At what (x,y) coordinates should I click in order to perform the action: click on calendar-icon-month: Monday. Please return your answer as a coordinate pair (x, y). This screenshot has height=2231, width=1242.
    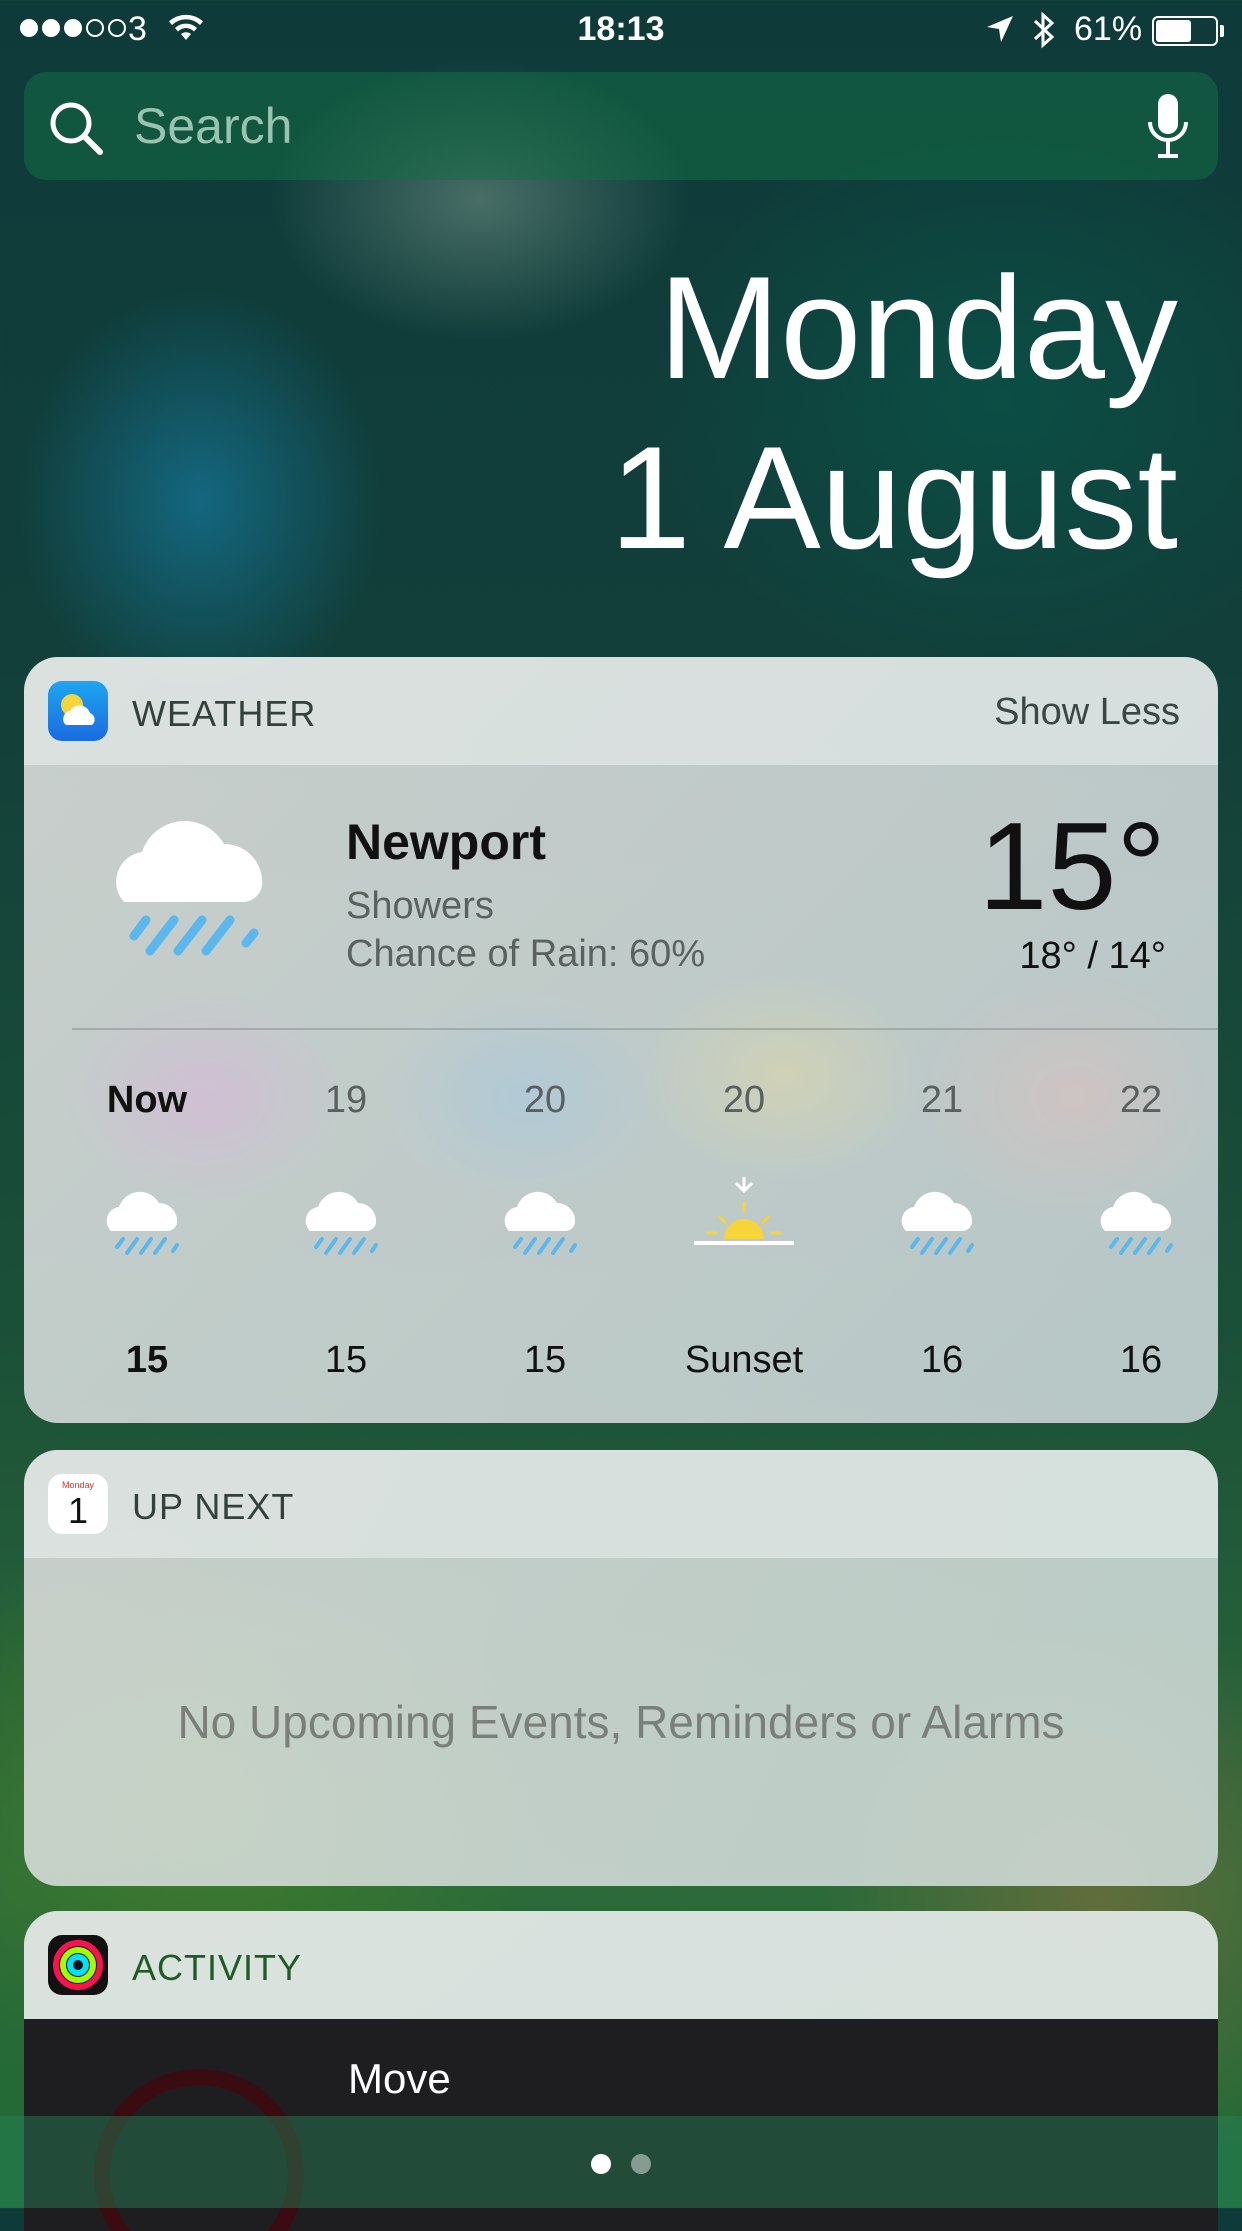
    Looking at the image, I should click on (78, 1485).